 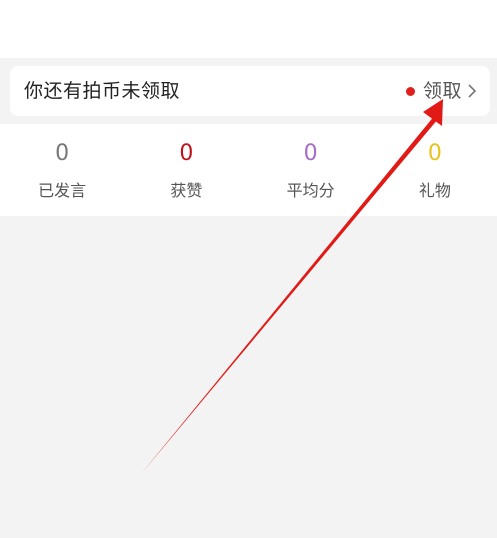 What do you see at coordinates (62, 170) in the screenshot?
I see `stat-posts: 0 已发言` at bounding box center [62, 170].